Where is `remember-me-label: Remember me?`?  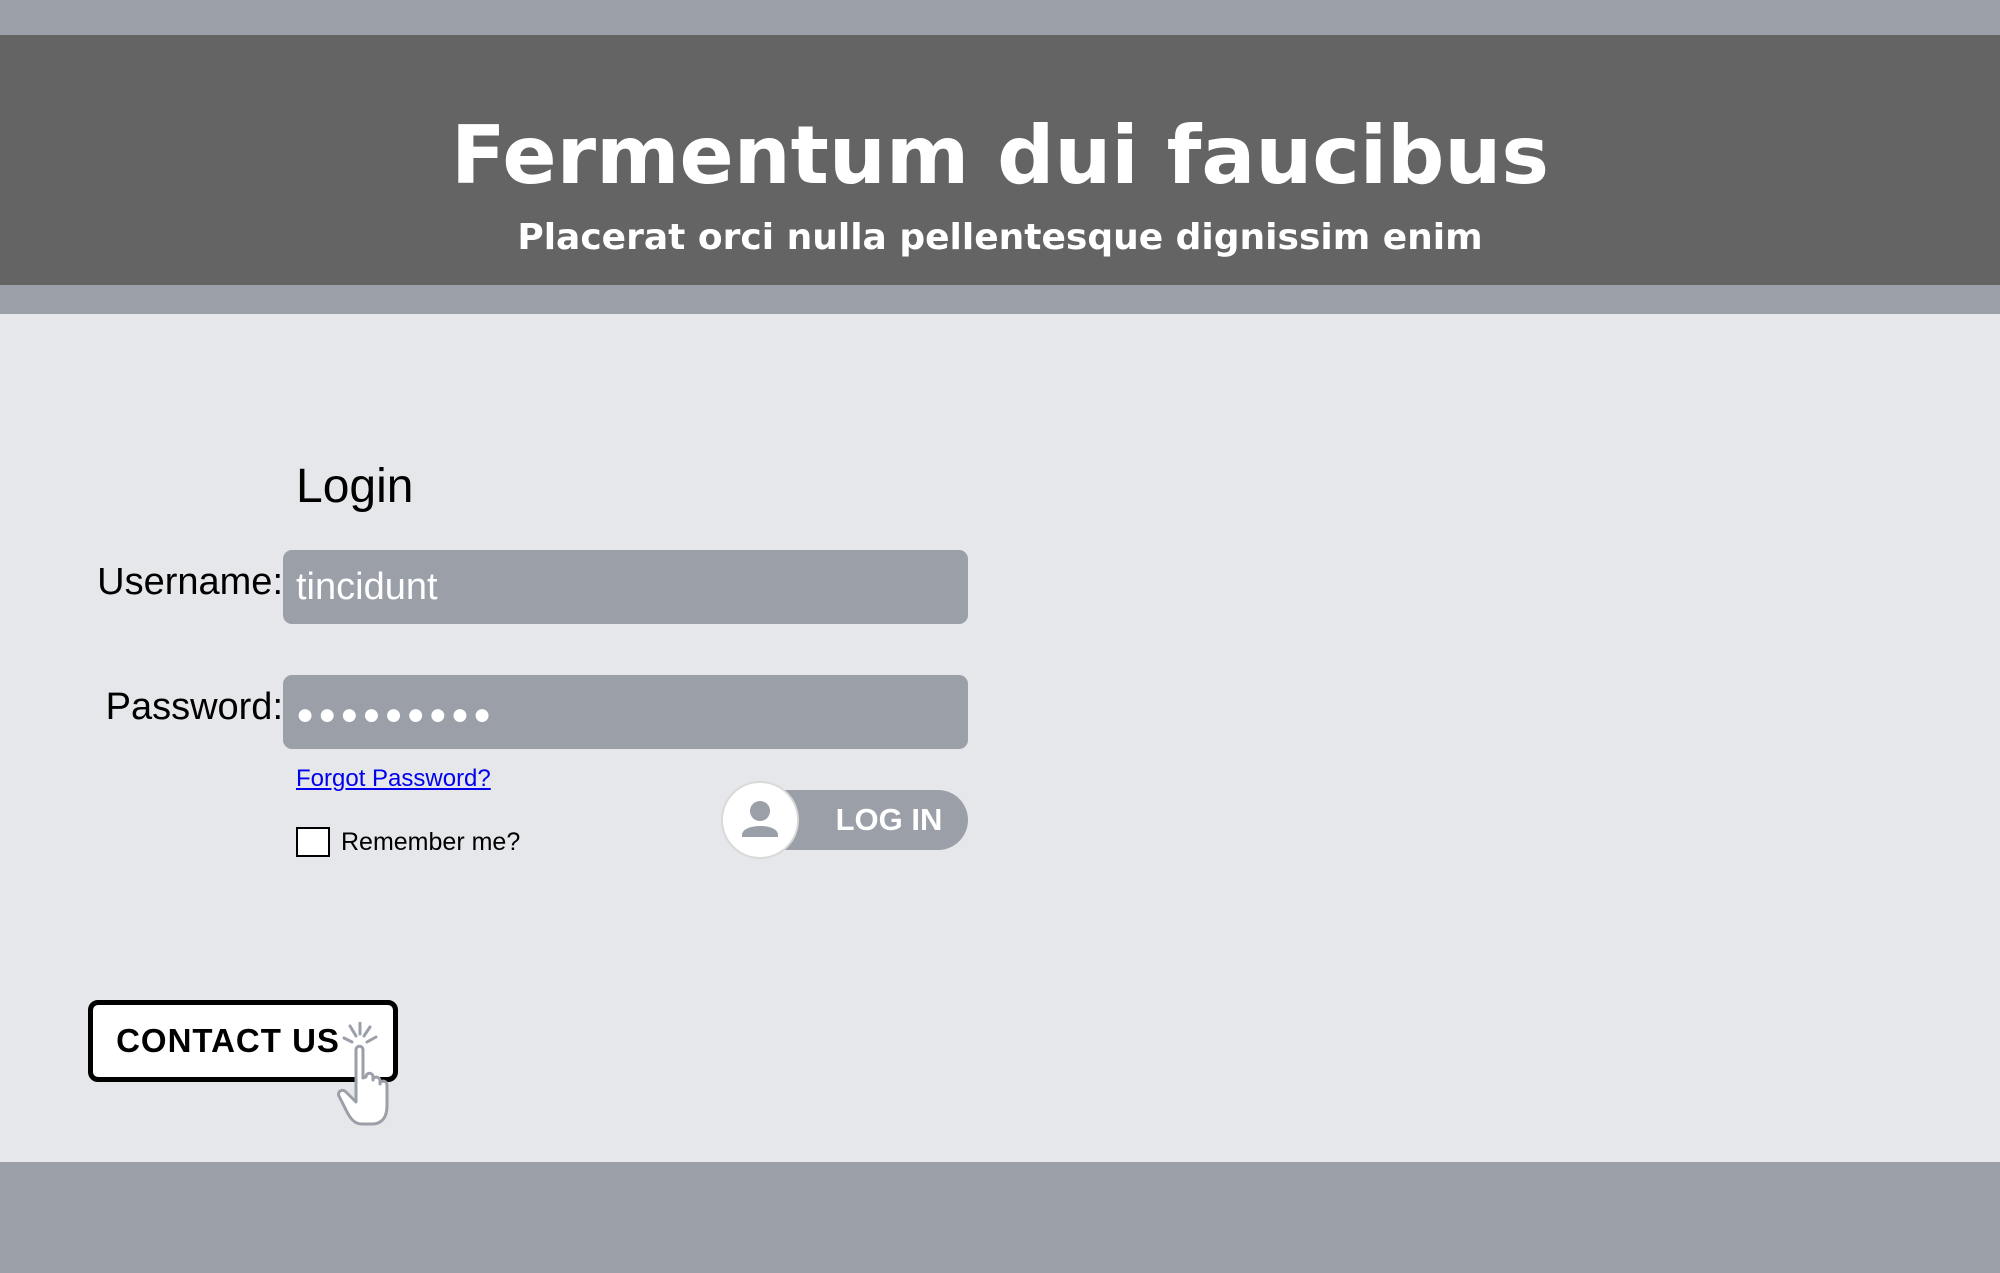
remember-me-label: Remember me? is located at coordinates (431, 842).